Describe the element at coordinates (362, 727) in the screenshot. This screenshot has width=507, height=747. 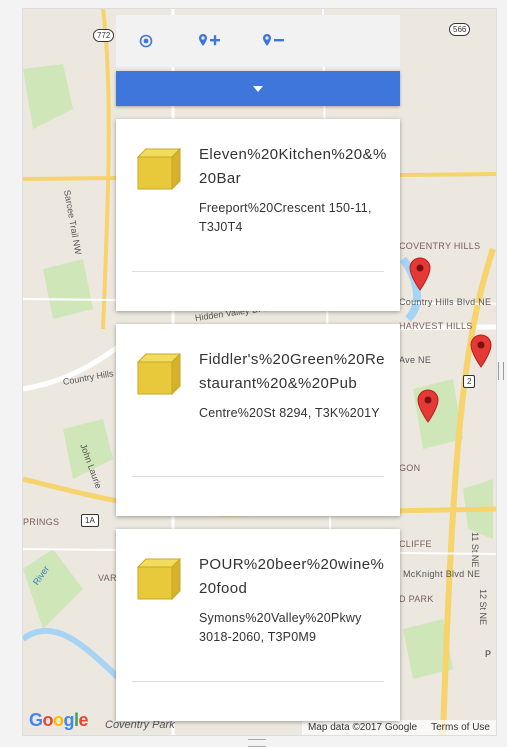
I see `map-data-credit: Map data ©2017 Google` at that location.